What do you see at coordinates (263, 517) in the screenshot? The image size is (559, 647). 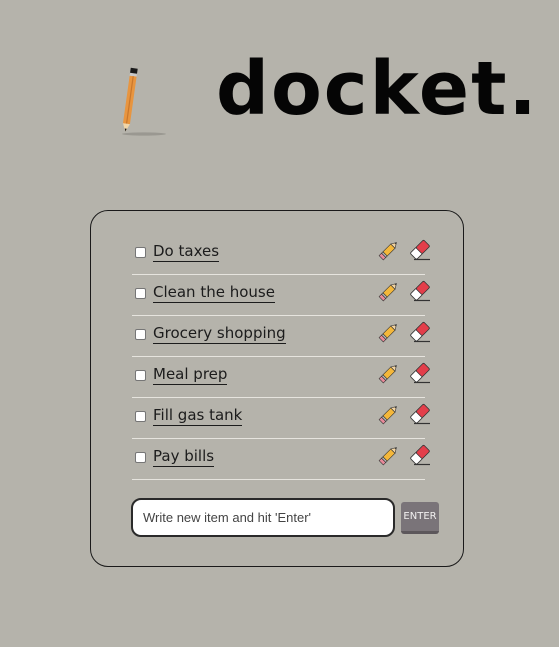 I see `new-item-input` at bounding box center [263, 517].